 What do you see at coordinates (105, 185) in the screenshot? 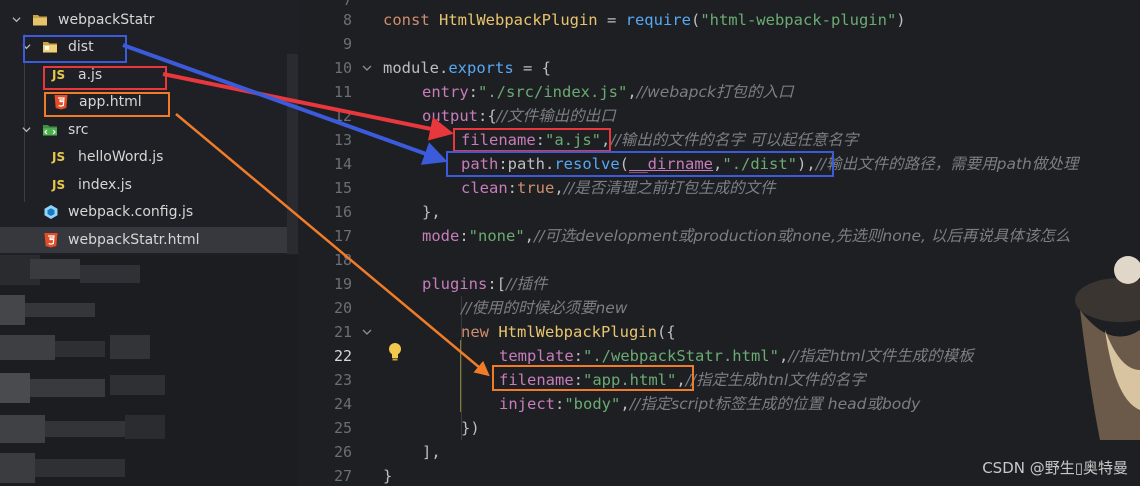
I see `tree-item-label: index.js` at bounding box center [105, 185].